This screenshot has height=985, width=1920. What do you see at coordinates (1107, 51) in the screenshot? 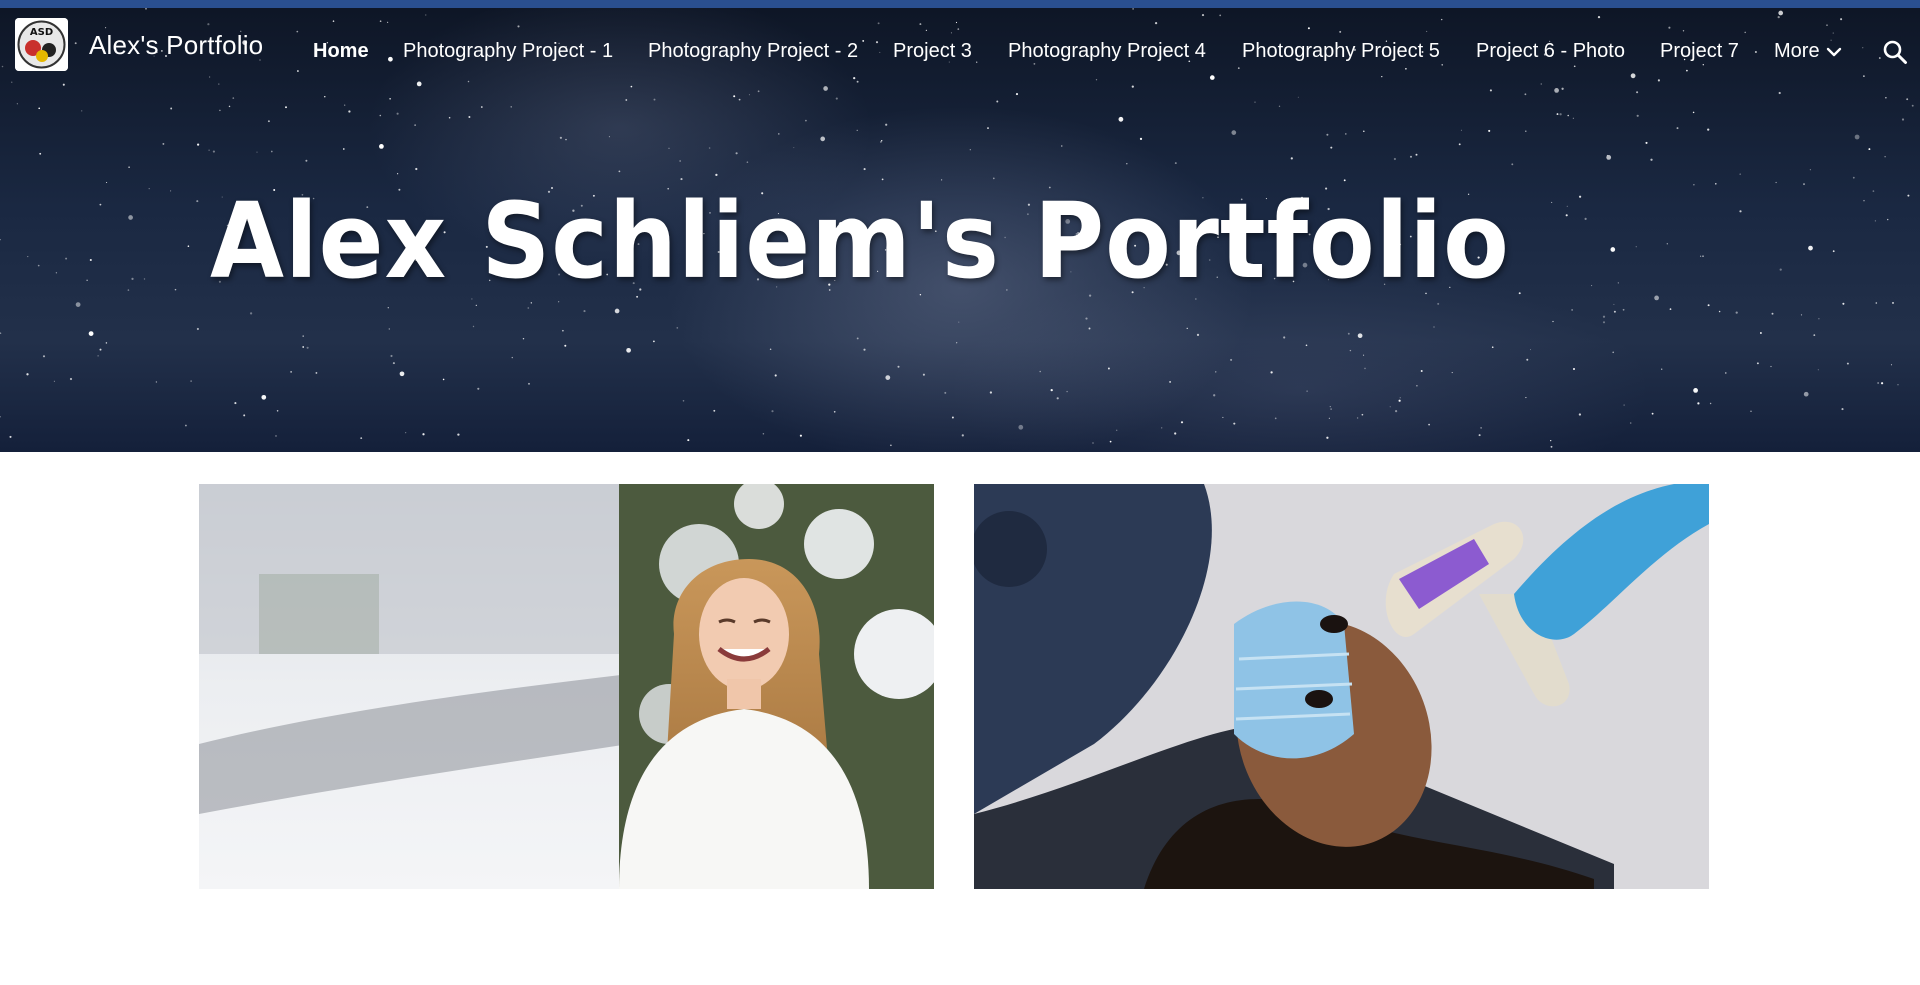
I see `nav-item-photography-project-4: Photography Project 4` at bounding box center [1107, 51].